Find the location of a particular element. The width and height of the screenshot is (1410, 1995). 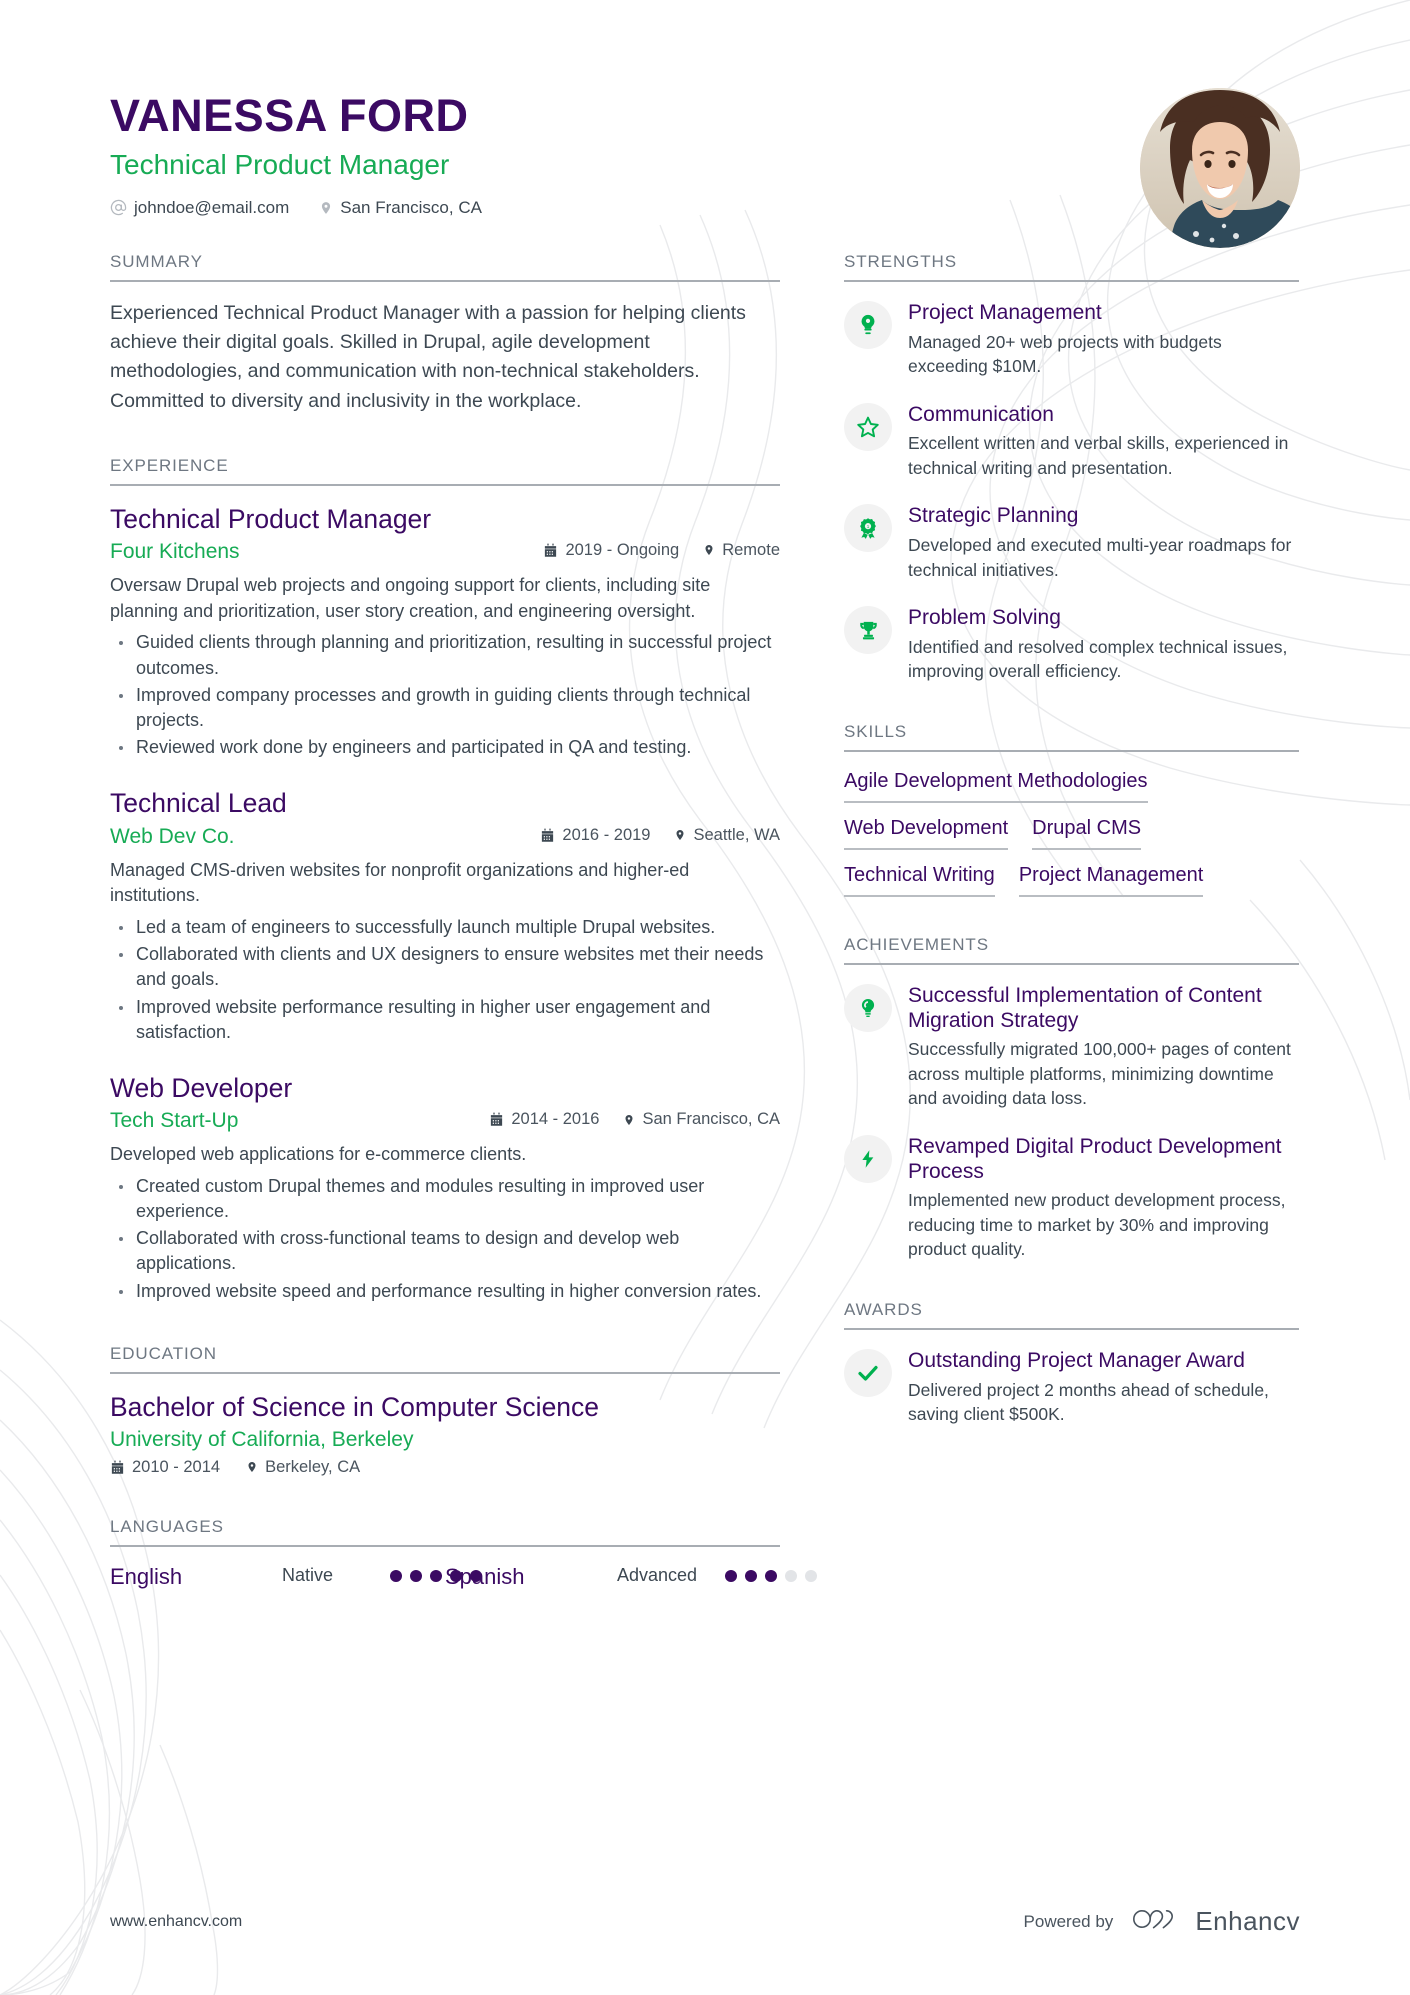

education-school: University of California, Berkeley is located at coordinates (262, 1439).